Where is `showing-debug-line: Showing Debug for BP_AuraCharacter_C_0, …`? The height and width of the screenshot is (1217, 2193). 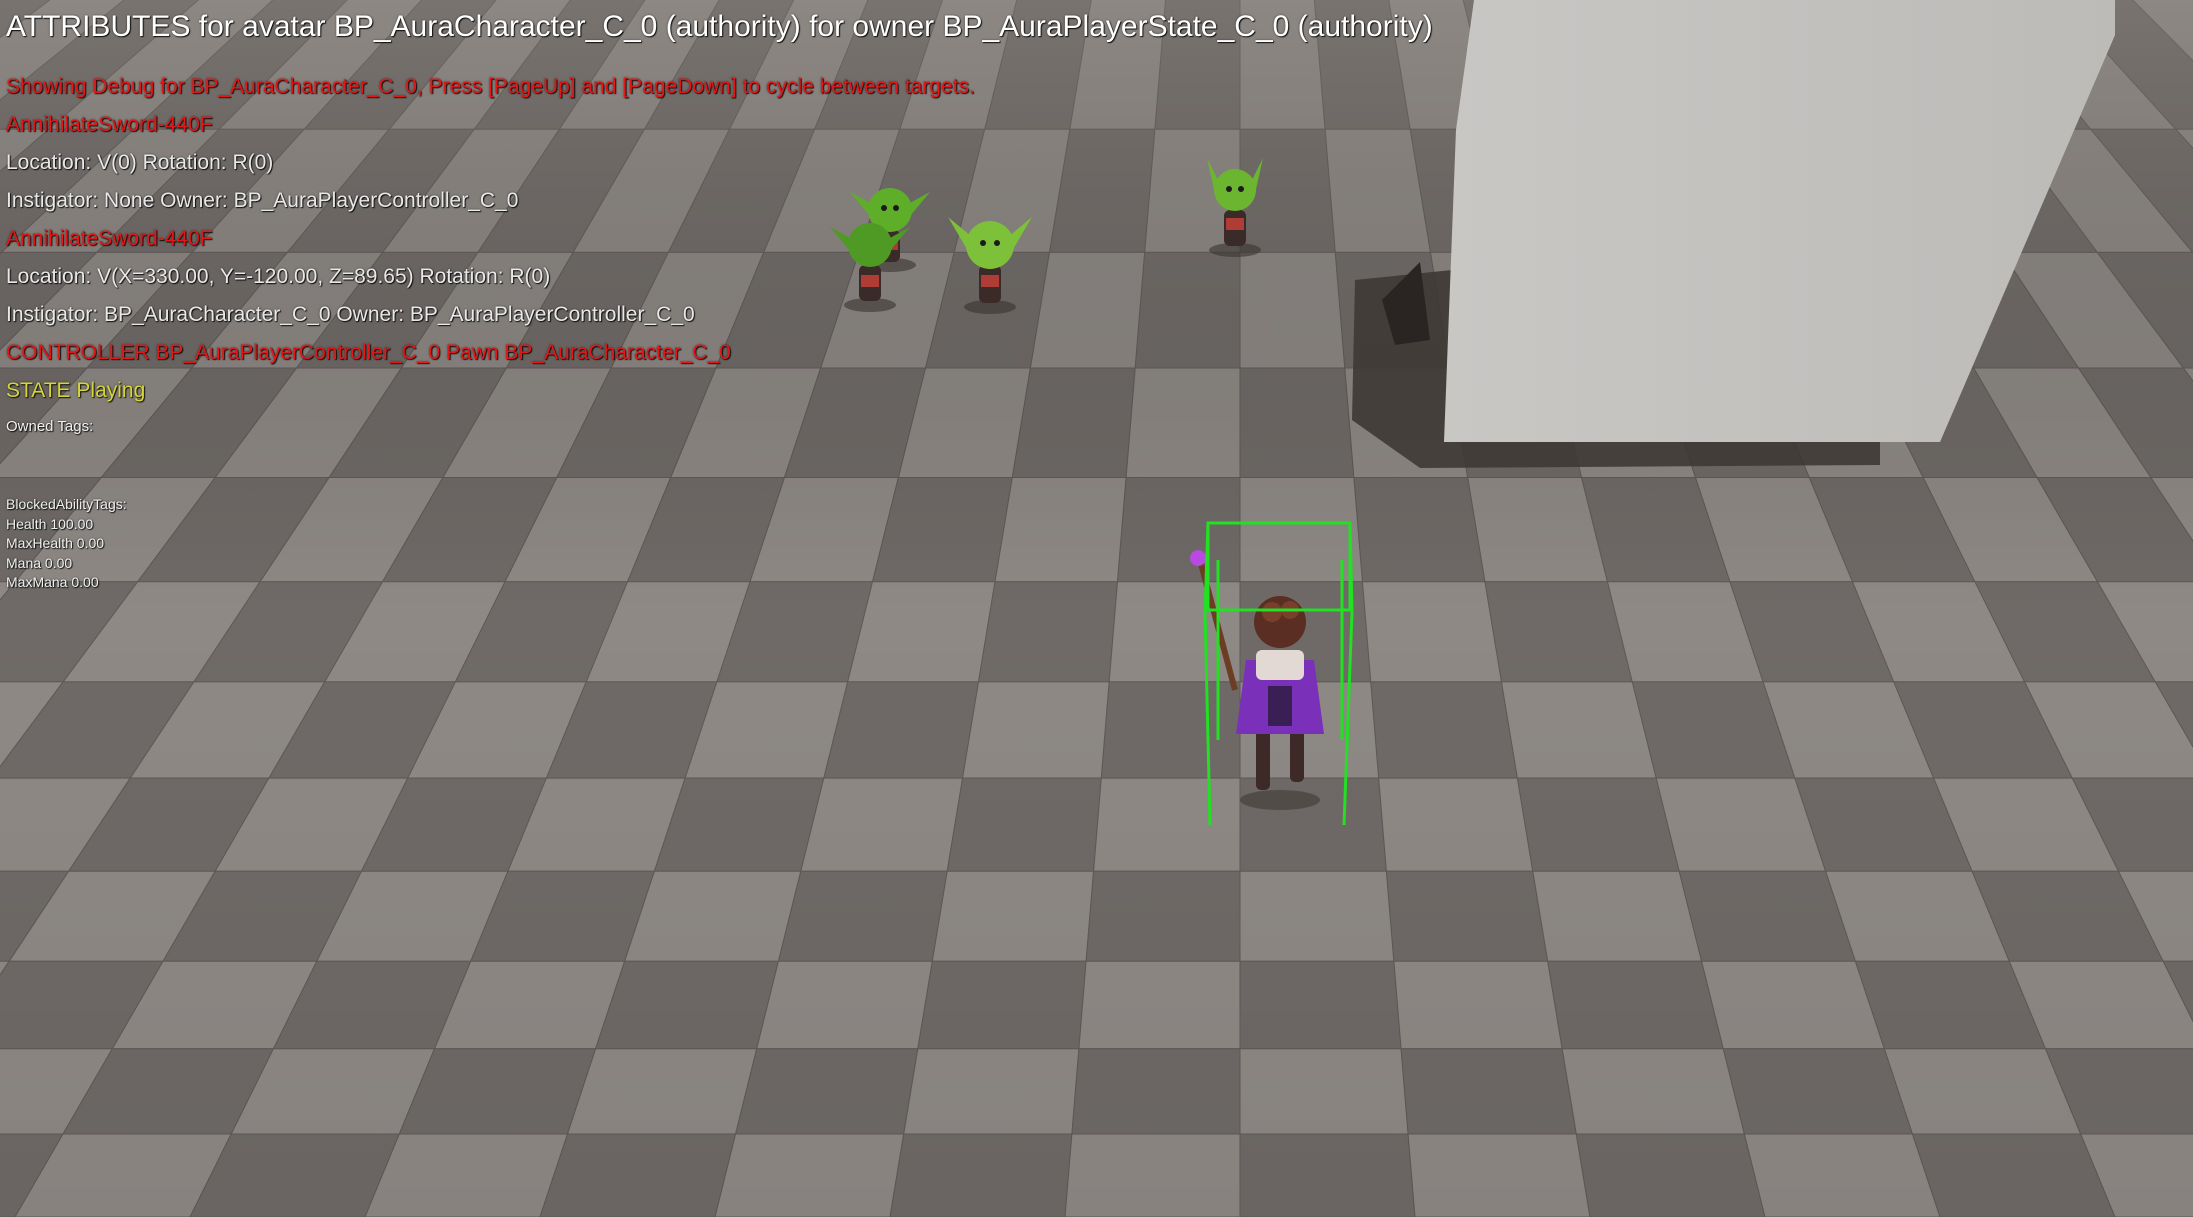
showing-debug-line: Showing Debug for BP_AuraCharacter_C_0, … is located at coordinates (490, 86).